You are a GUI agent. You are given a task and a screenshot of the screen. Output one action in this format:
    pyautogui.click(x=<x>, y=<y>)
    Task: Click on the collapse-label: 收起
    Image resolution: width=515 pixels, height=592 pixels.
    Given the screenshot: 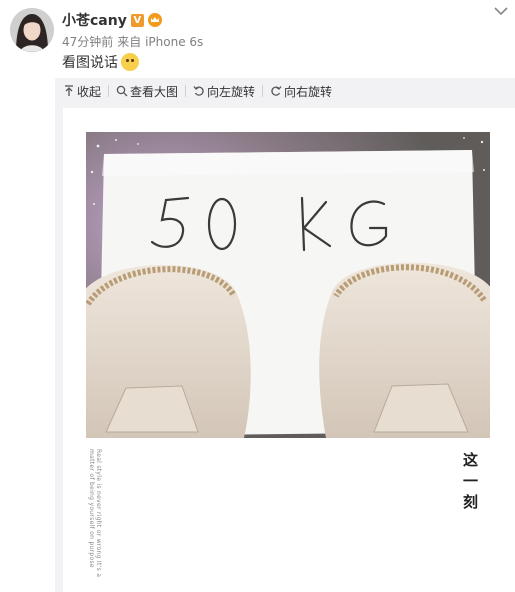 What is the action you would take?
    pyautogui.click(x=89, y=91)
    